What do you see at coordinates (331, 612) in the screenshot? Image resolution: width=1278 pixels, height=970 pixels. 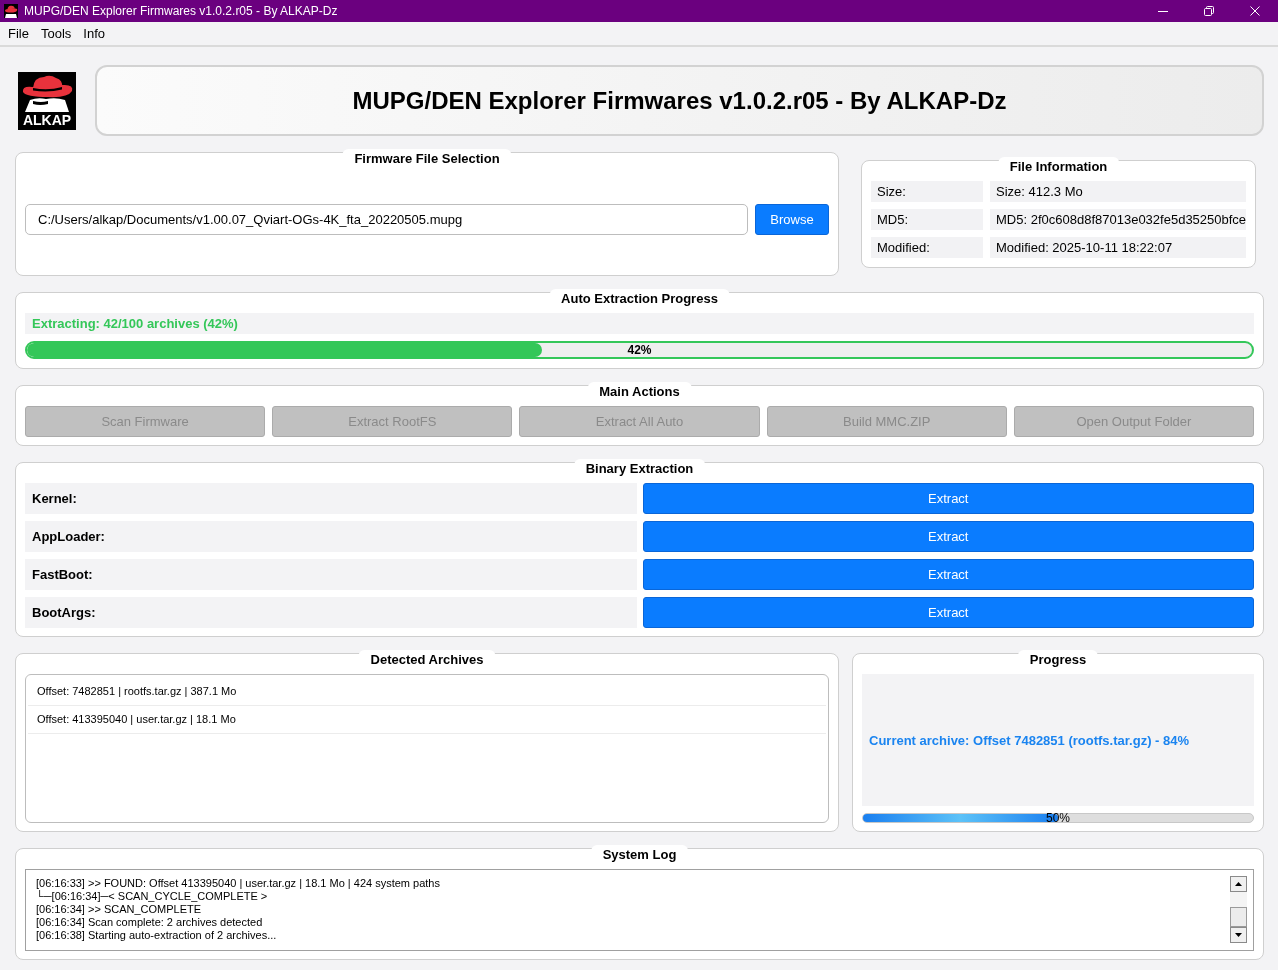 I see `binary-name-label: BootArgs:` at bounding box center [331, 612].